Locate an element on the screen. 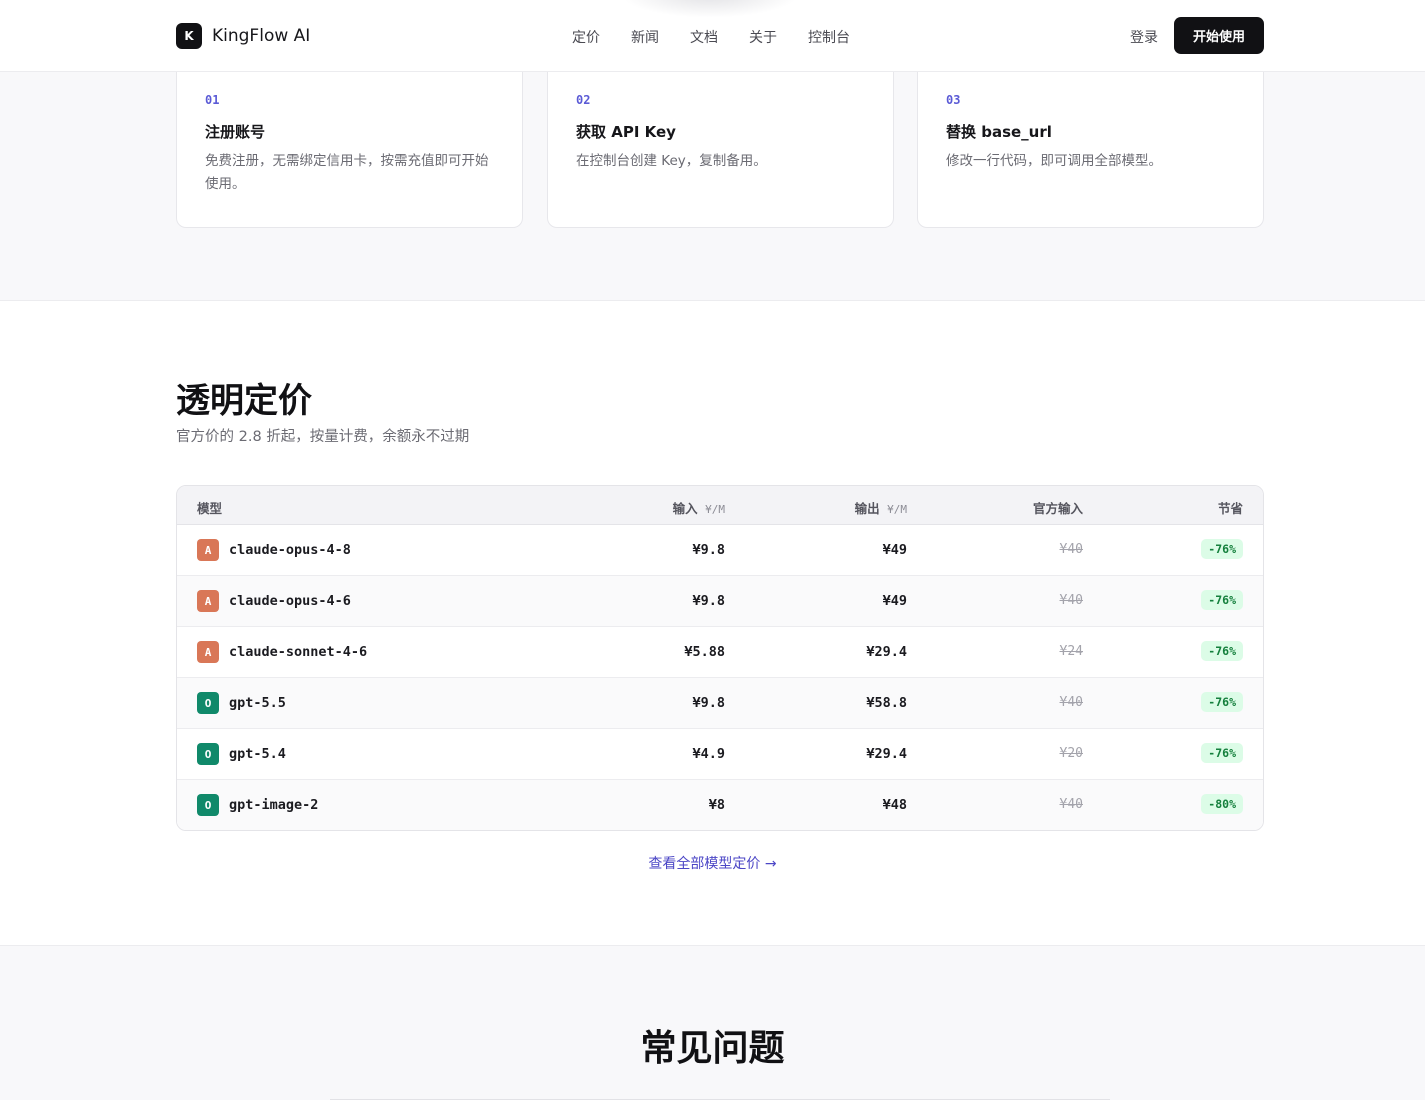 The height and width of the screenshot is (1100, 1425). brand-logo-icon: K is located at coordinates (189, 36).